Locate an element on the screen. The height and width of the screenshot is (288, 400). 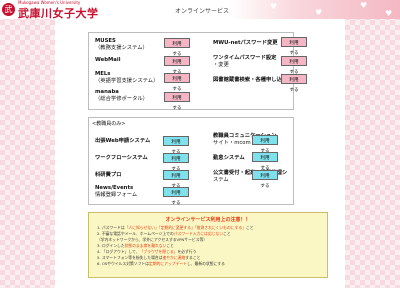
webmail-use-button: 利用する is located at coordinates (177, 65).